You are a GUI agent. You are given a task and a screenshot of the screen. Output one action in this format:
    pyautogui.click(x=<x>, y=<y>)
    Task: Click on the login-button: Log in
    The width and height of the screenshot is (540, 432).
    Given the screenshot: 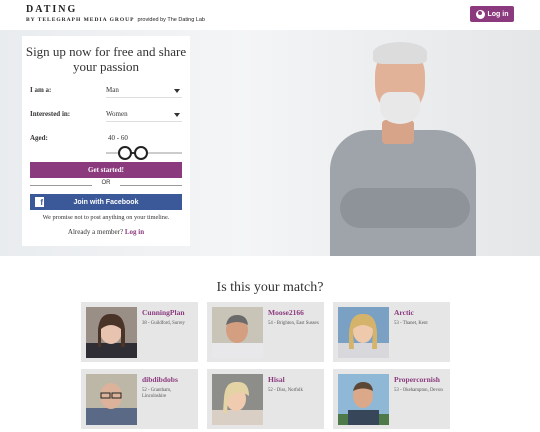 What is the action you would take?
    pyautogui.click(x=492, y=14)
    